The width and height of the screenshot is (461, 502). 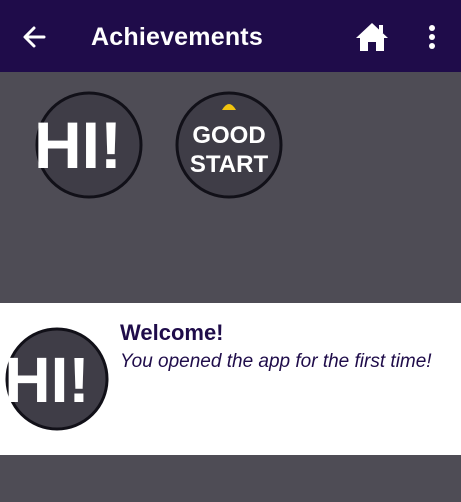 I want to click on achievement-title: Welcome!, so click(x=172, y=332).